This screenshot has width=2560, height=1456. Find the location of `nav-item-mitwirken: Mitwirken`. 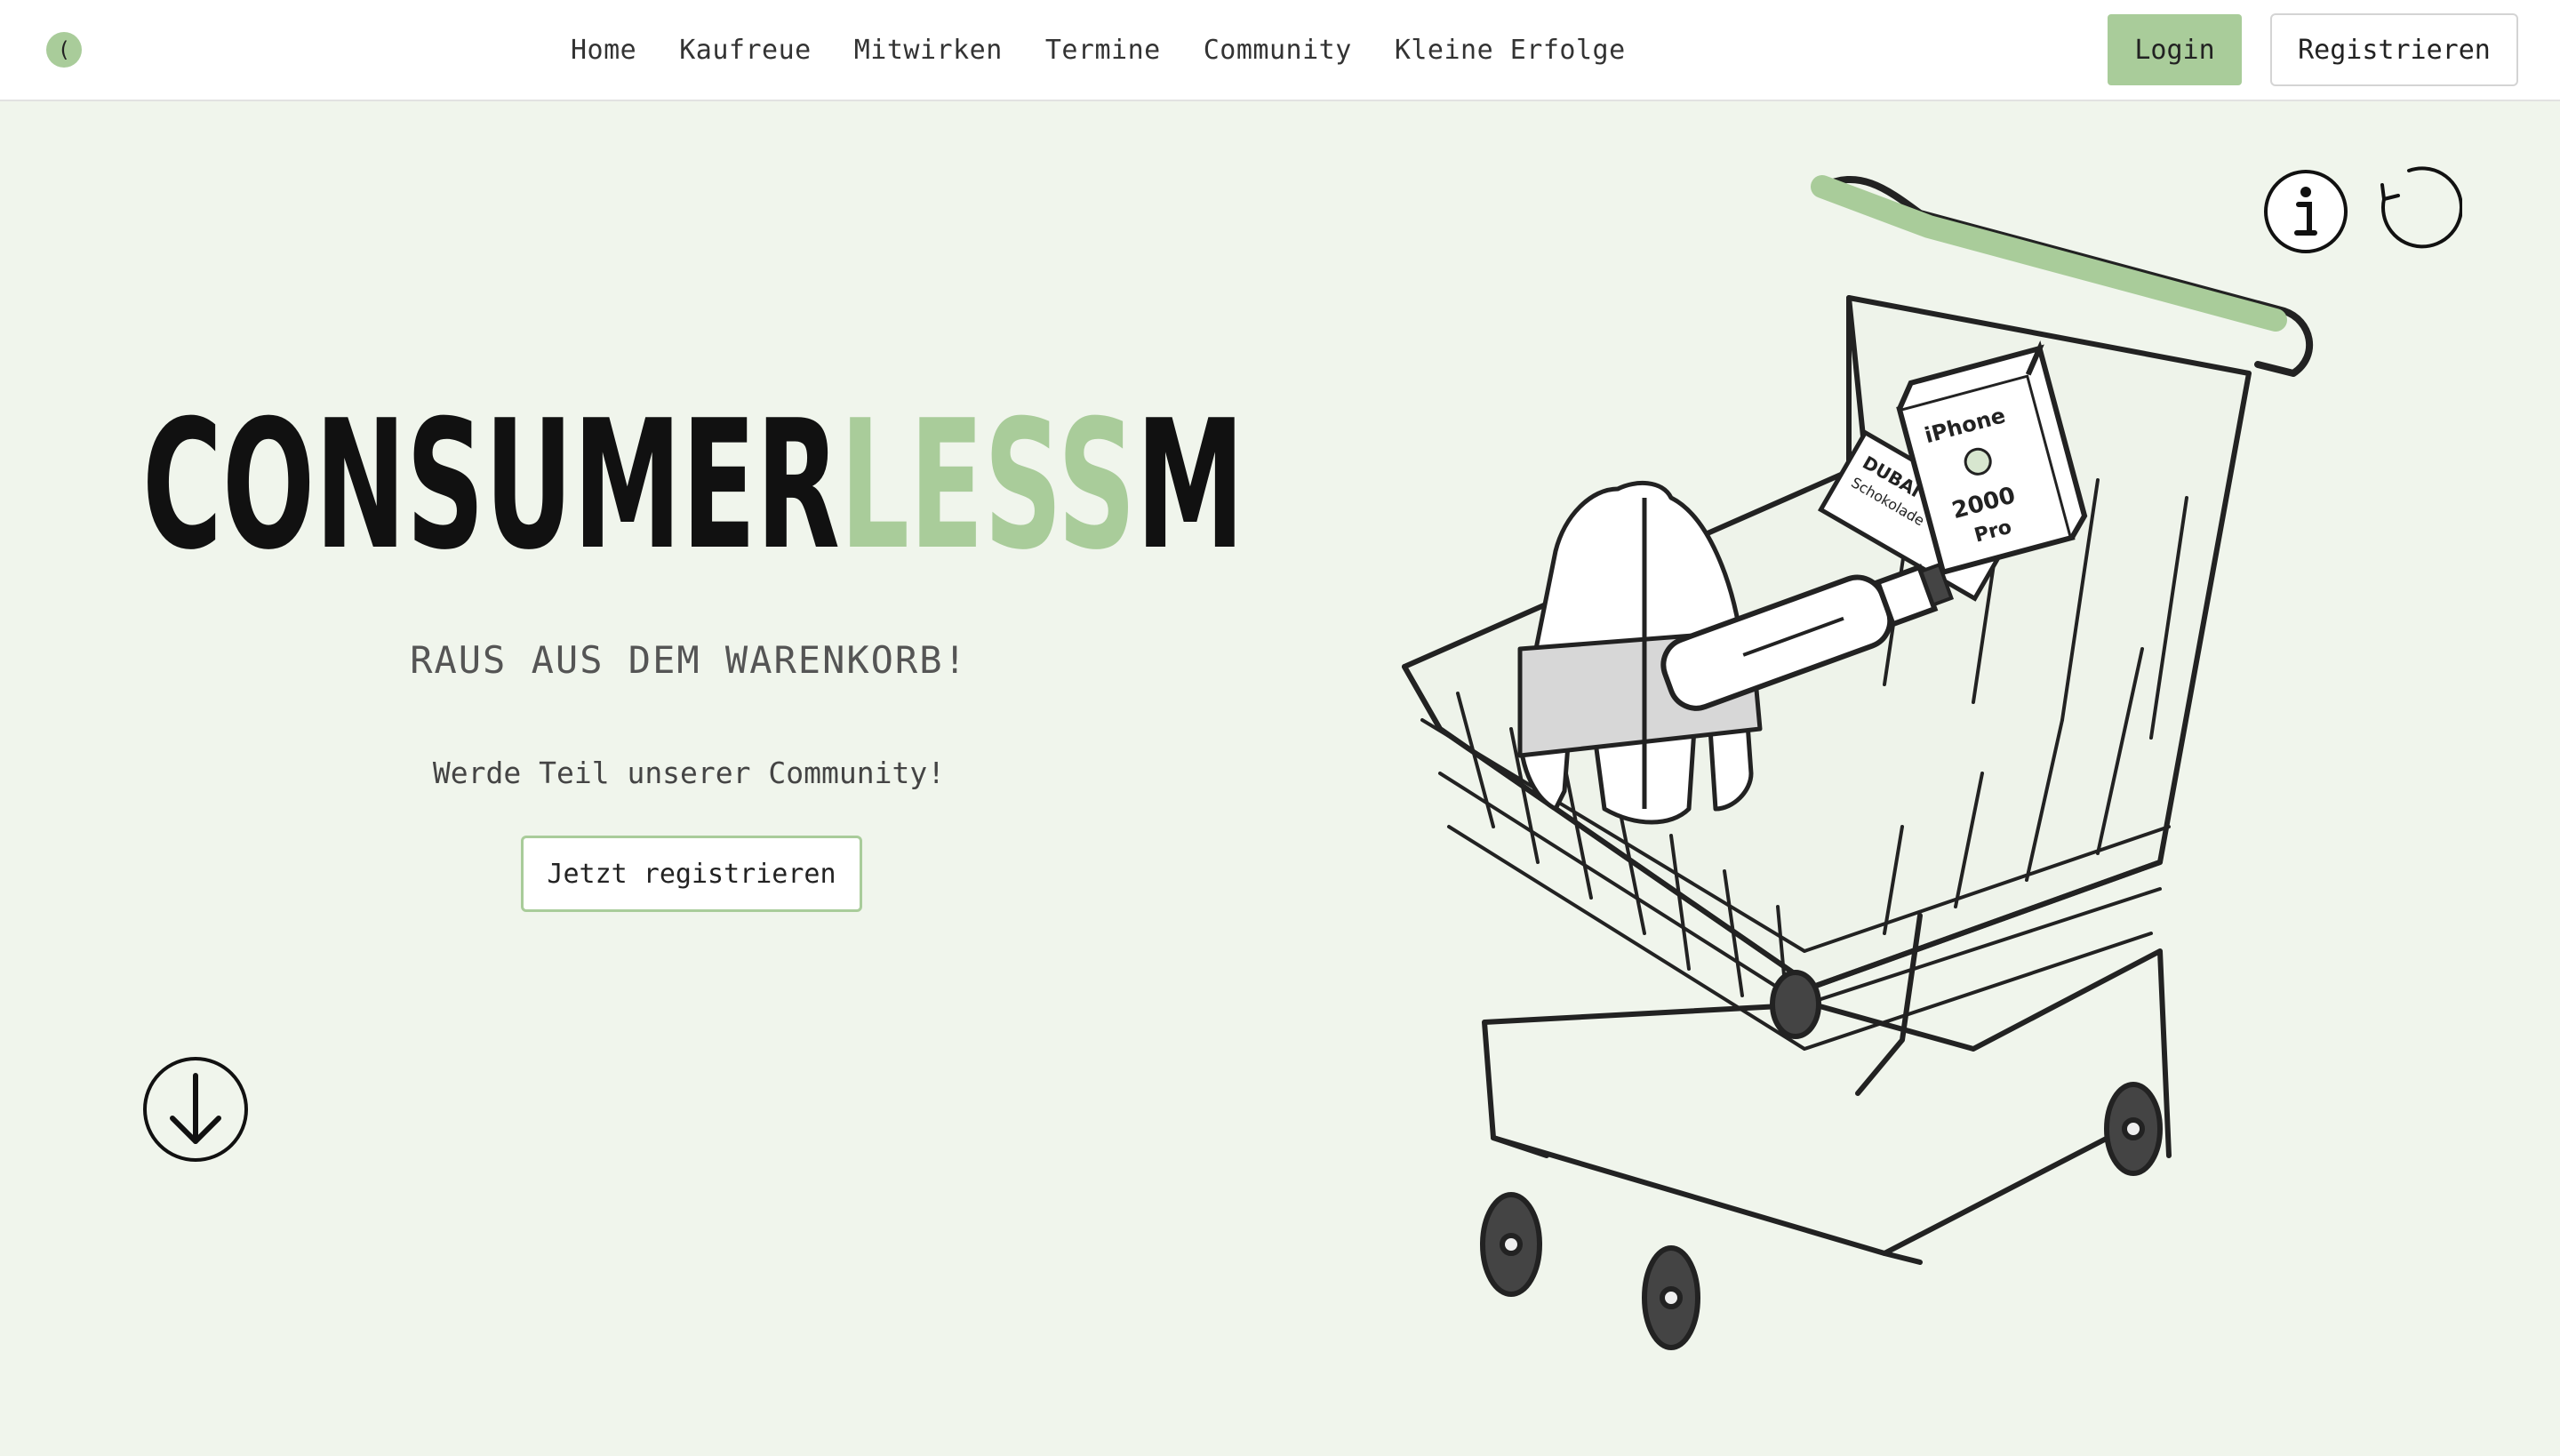

nav-item-mitwirken: Mitwirken is located at coordinates (928, 50).